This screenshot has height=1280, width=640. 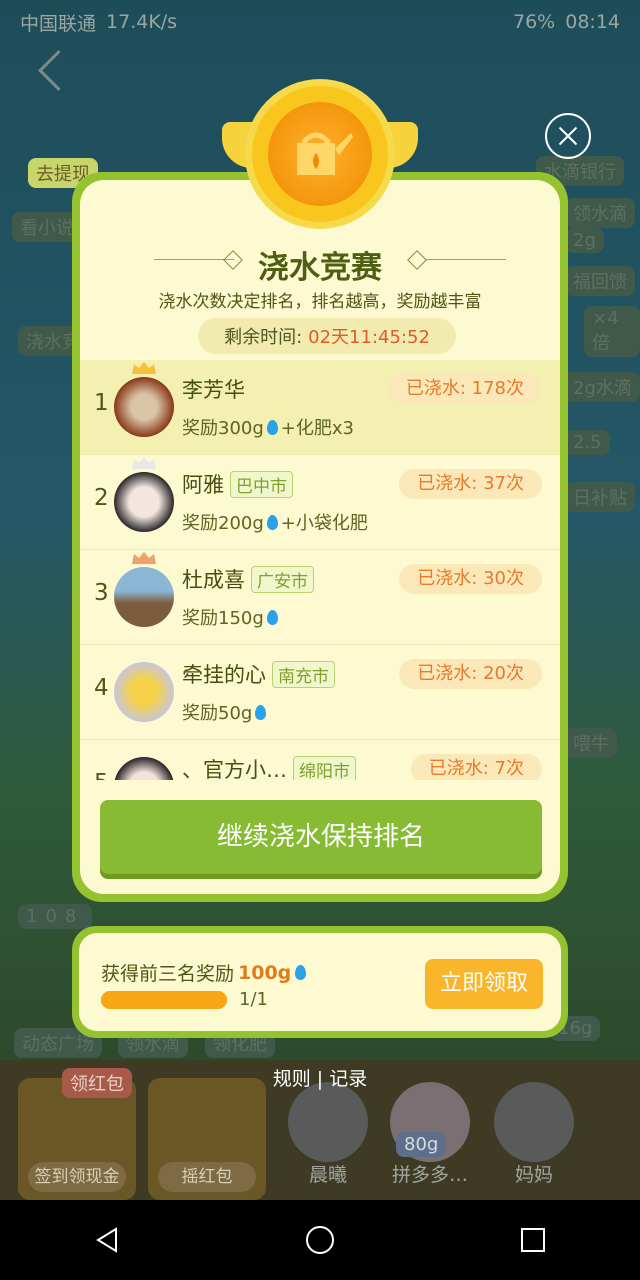 What do you see at coordinates (144, 368) in the screenshot?
I see `gold-crown-icon` at bounding box center [144, 368].